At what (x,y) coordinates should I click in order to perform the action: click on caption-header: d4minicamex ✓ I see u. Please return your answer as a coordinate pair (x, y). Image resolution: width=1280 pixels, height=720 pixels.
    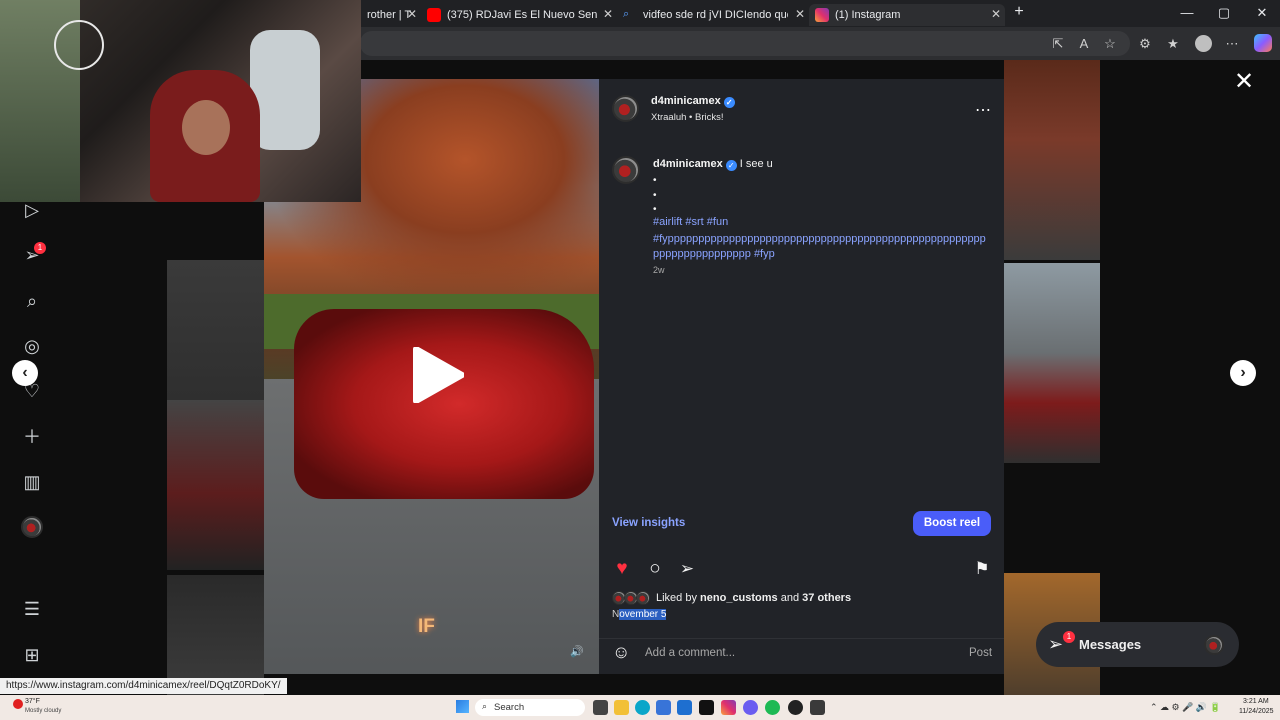
    Looking at the image, I should click on (713, 164).